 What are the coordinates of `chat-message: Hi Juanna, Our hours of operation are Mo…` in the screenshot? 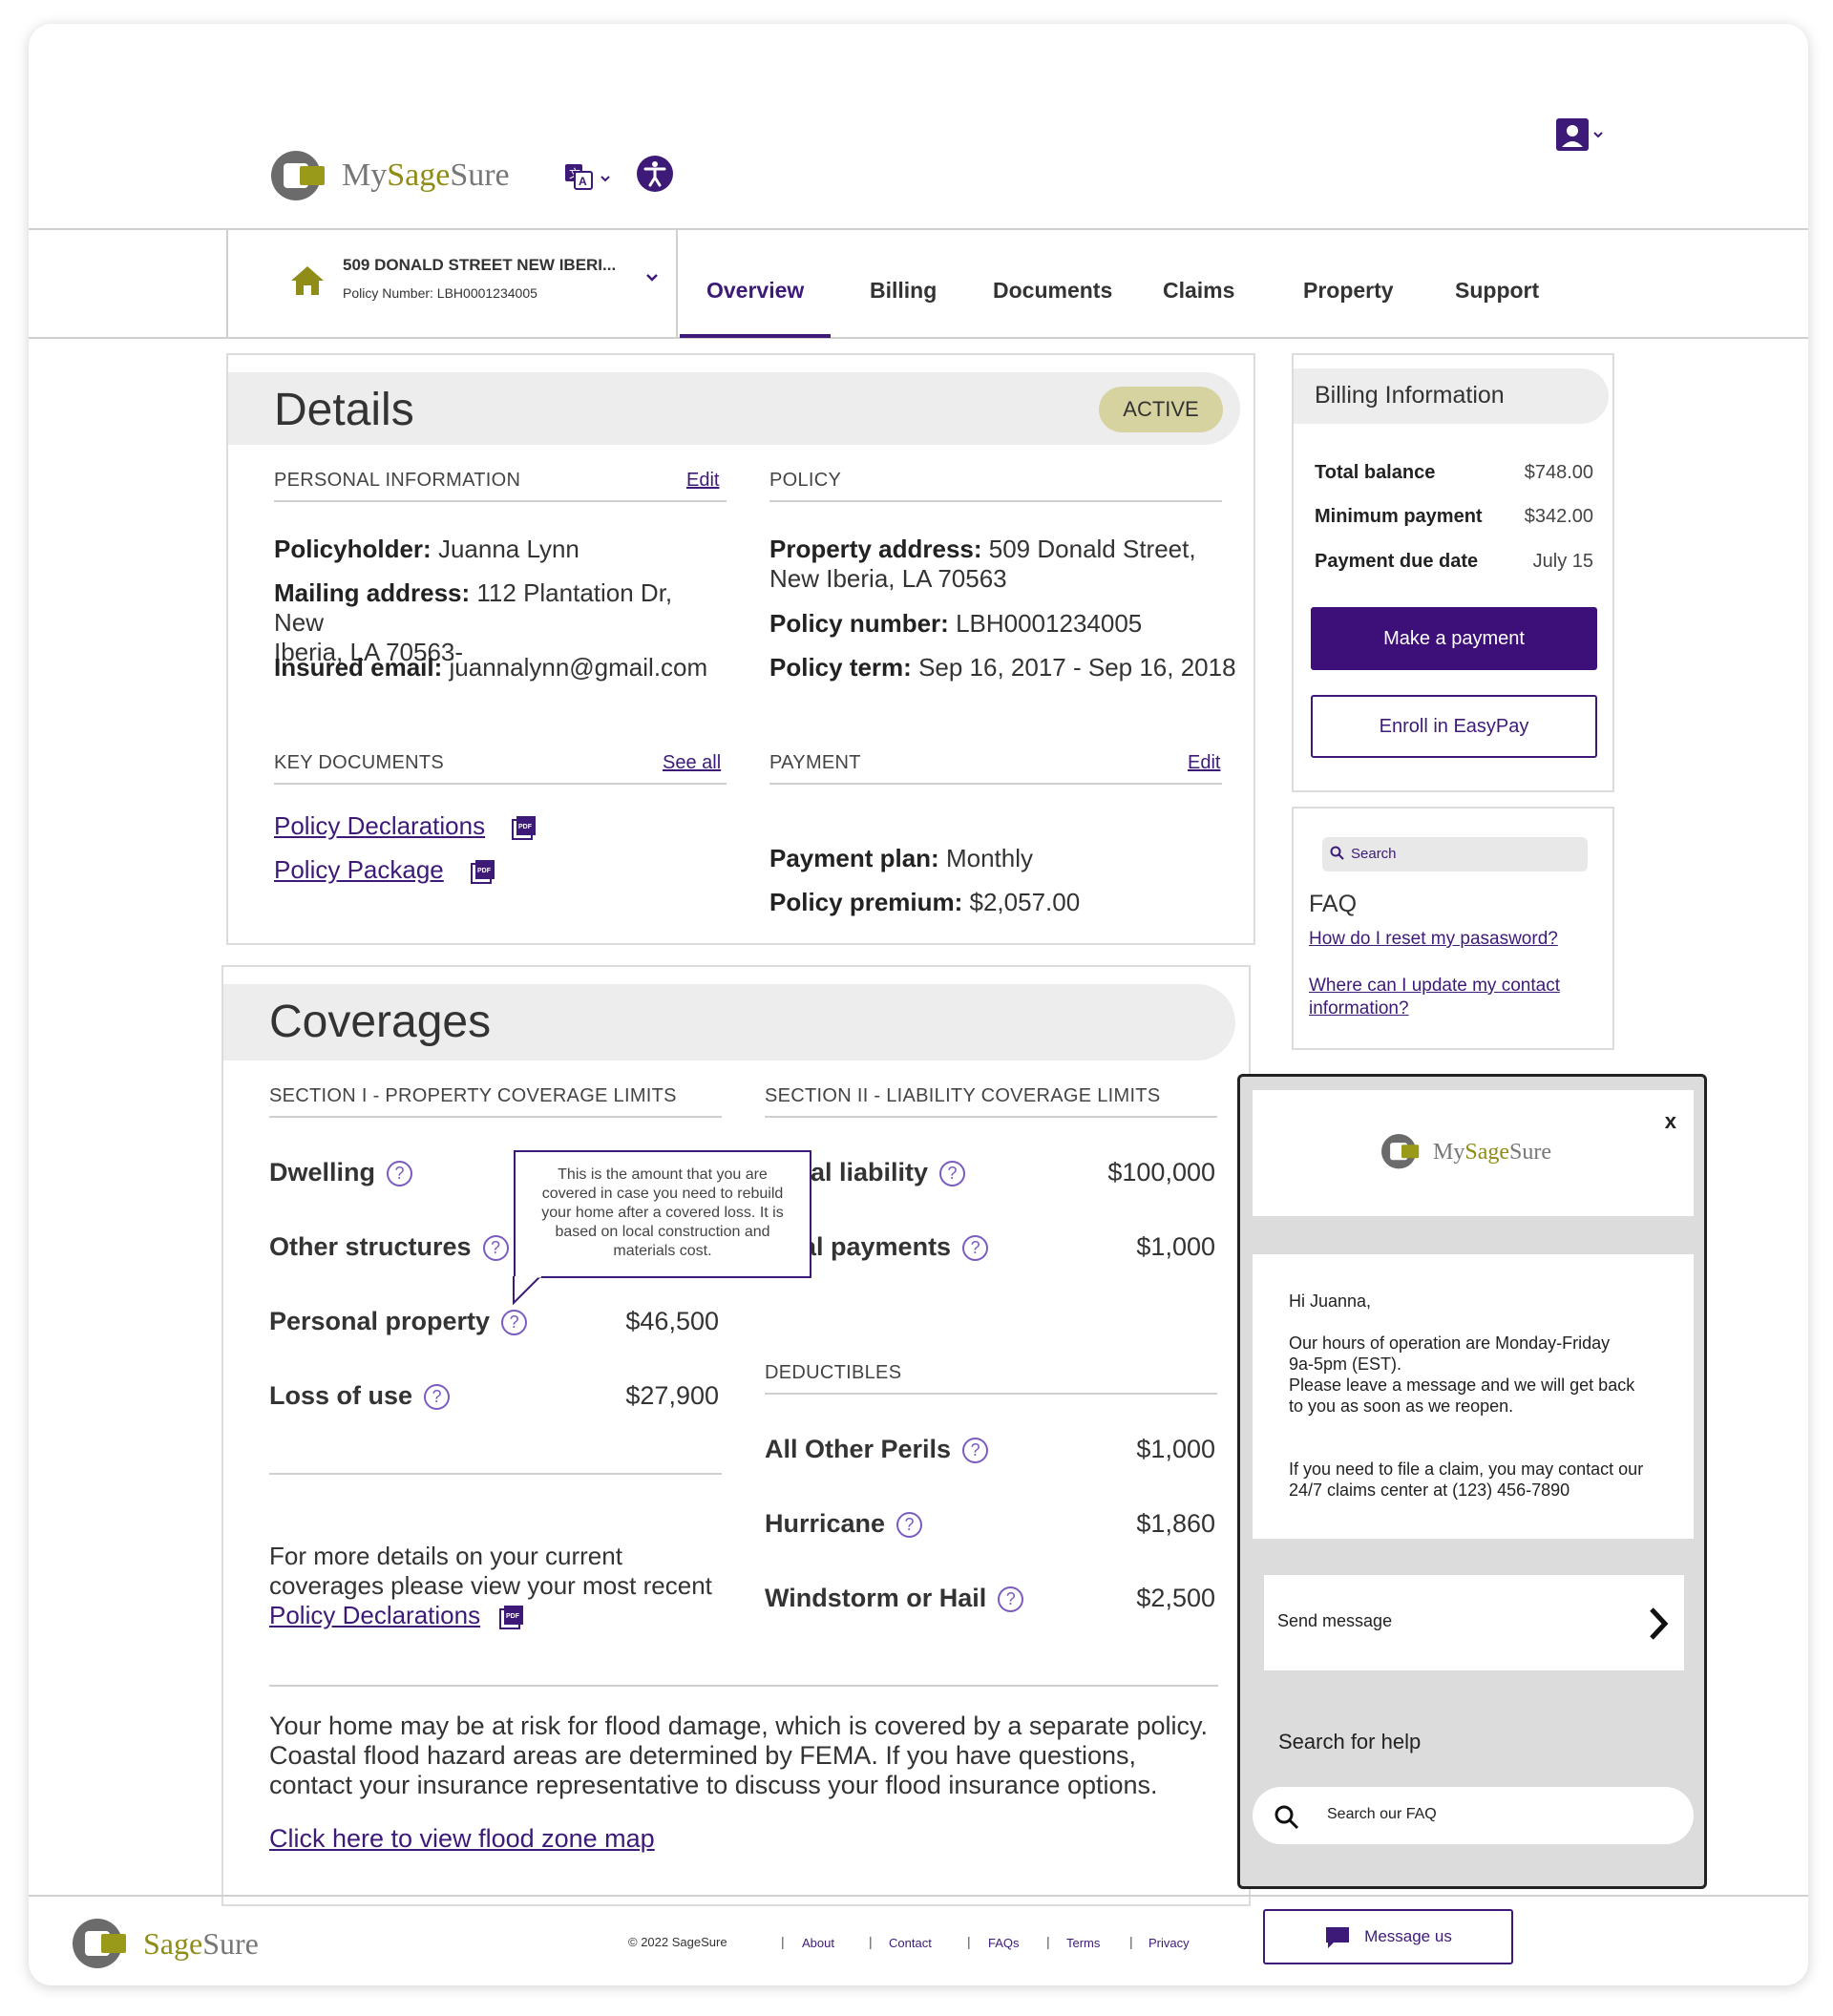 It's located at (1474, 1396).